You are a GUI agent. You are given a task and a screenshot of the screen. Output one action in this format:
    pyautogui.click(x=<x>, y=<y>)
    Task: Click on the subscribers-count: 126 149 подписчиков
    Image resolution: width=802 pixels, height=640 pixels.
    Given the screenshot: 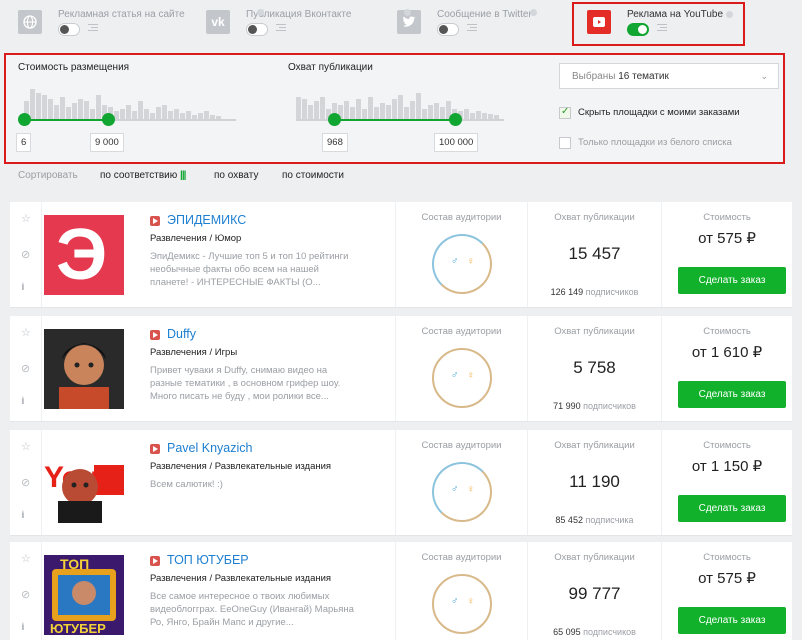 What is the action you would take?
    pyautogui.click(x=594, y=292)
    